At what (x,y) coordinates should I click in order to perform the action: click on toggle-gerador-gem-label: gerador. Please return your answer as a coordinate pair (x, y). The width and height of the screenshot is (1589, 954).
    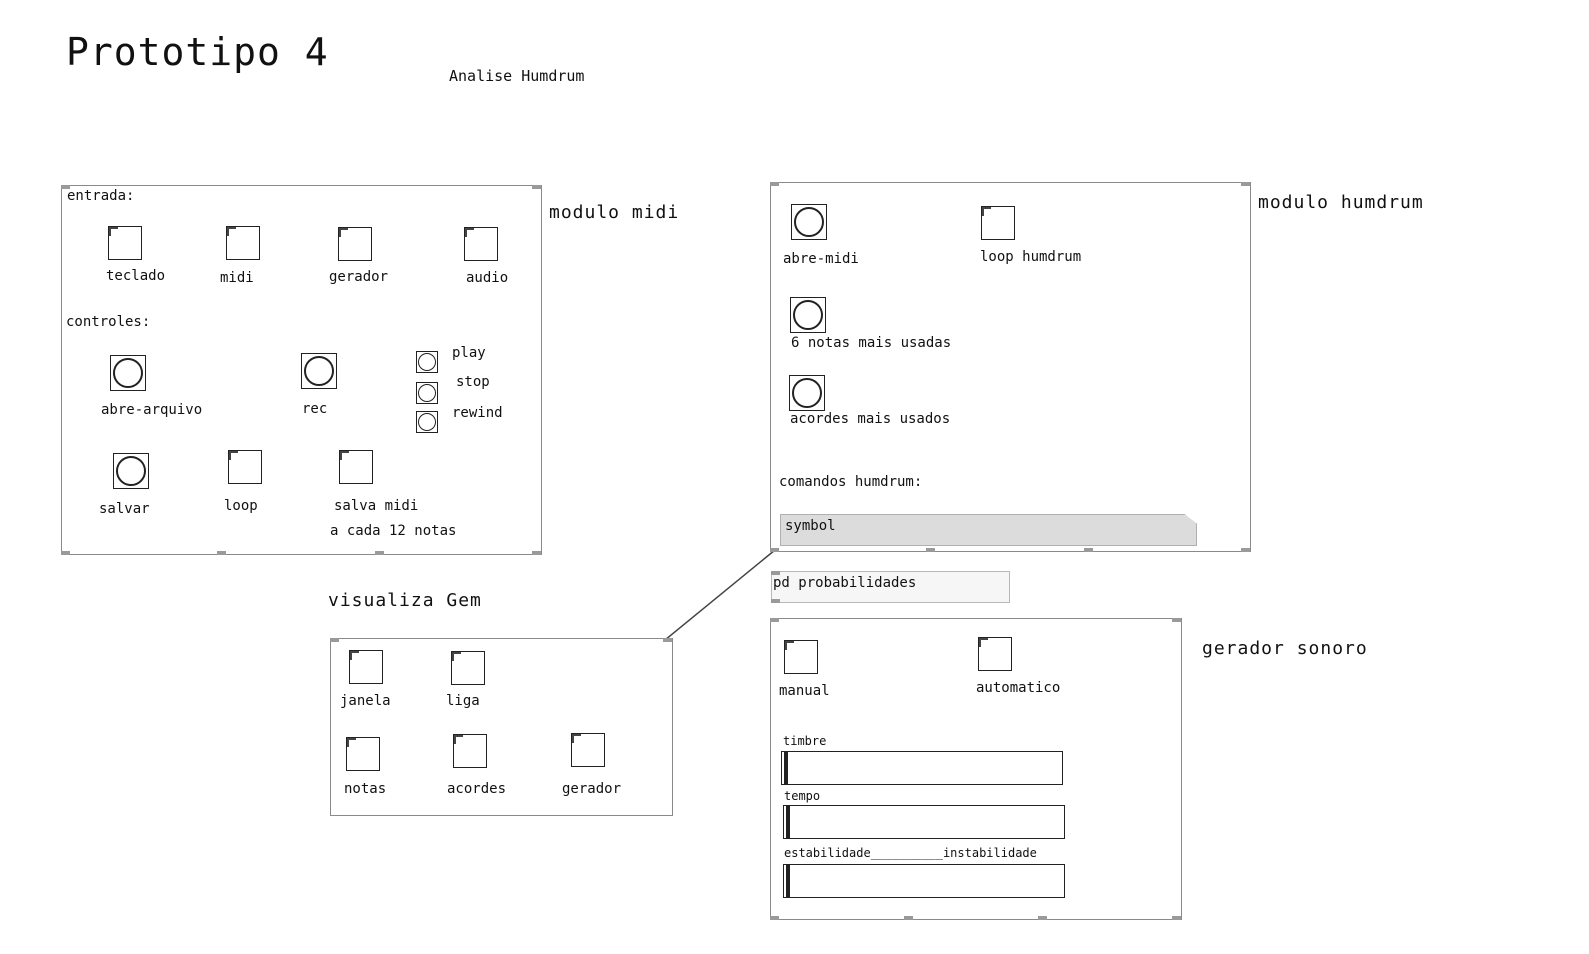
    Looking at the image, I should click on (592, 789).